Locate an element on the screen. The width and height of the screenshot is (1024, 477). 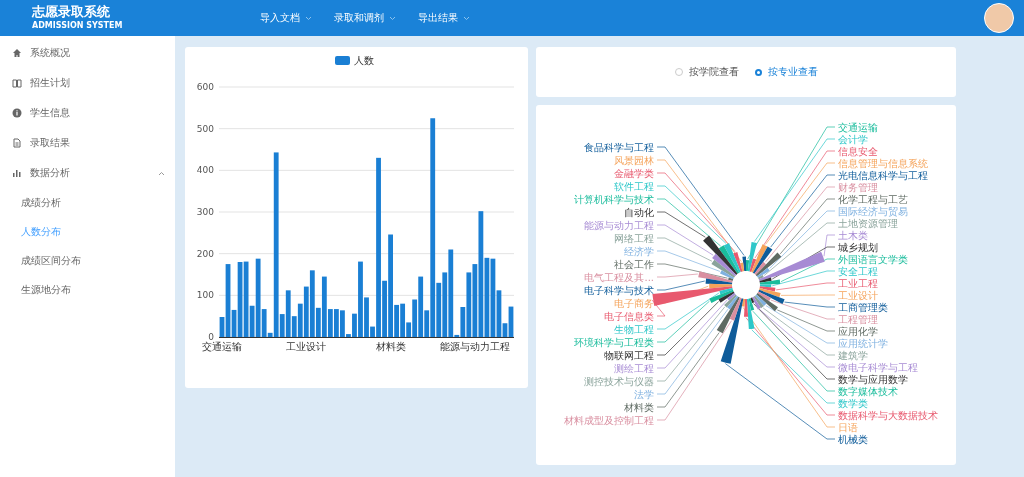
slice-label: 社会工作 is located at coordinates (634, 264).